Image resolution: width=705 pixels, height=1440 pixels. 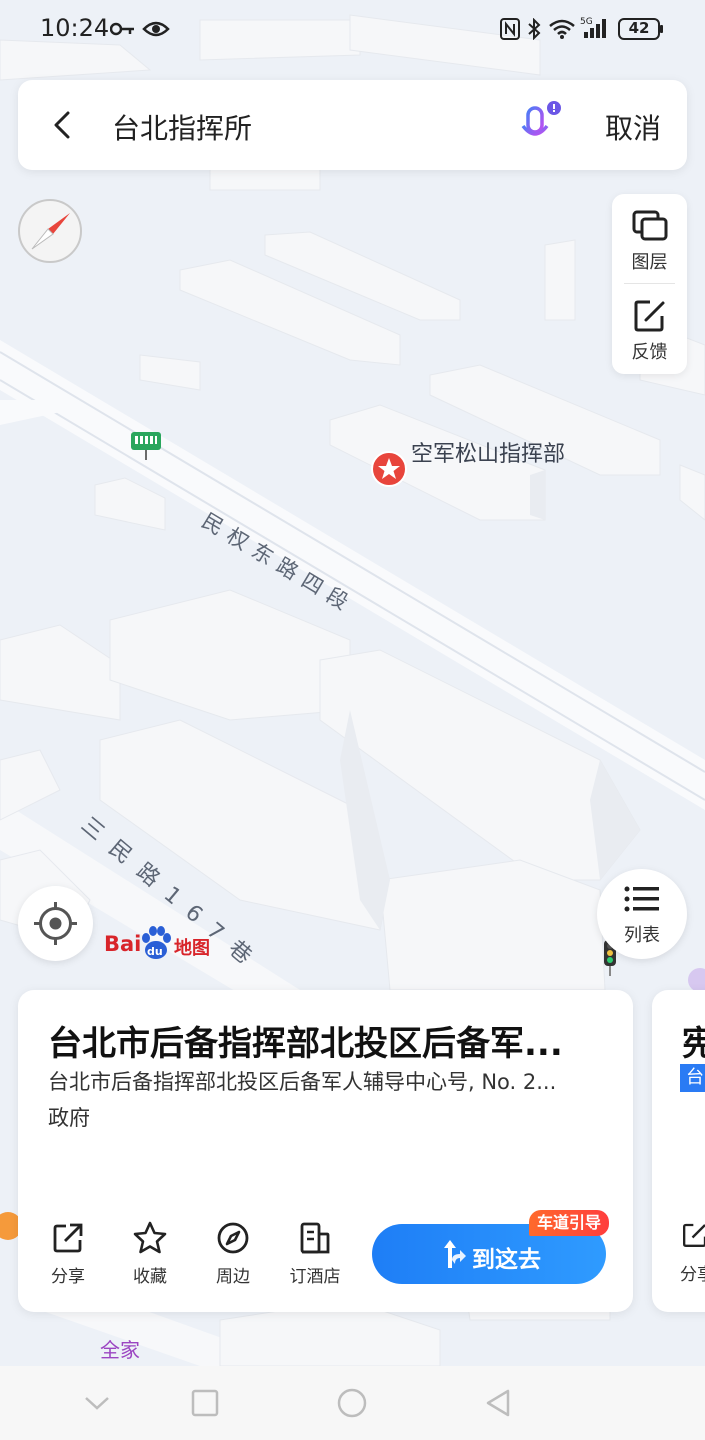 I want to click on favorite-button: 收藏, so click(x=150, y=1253).